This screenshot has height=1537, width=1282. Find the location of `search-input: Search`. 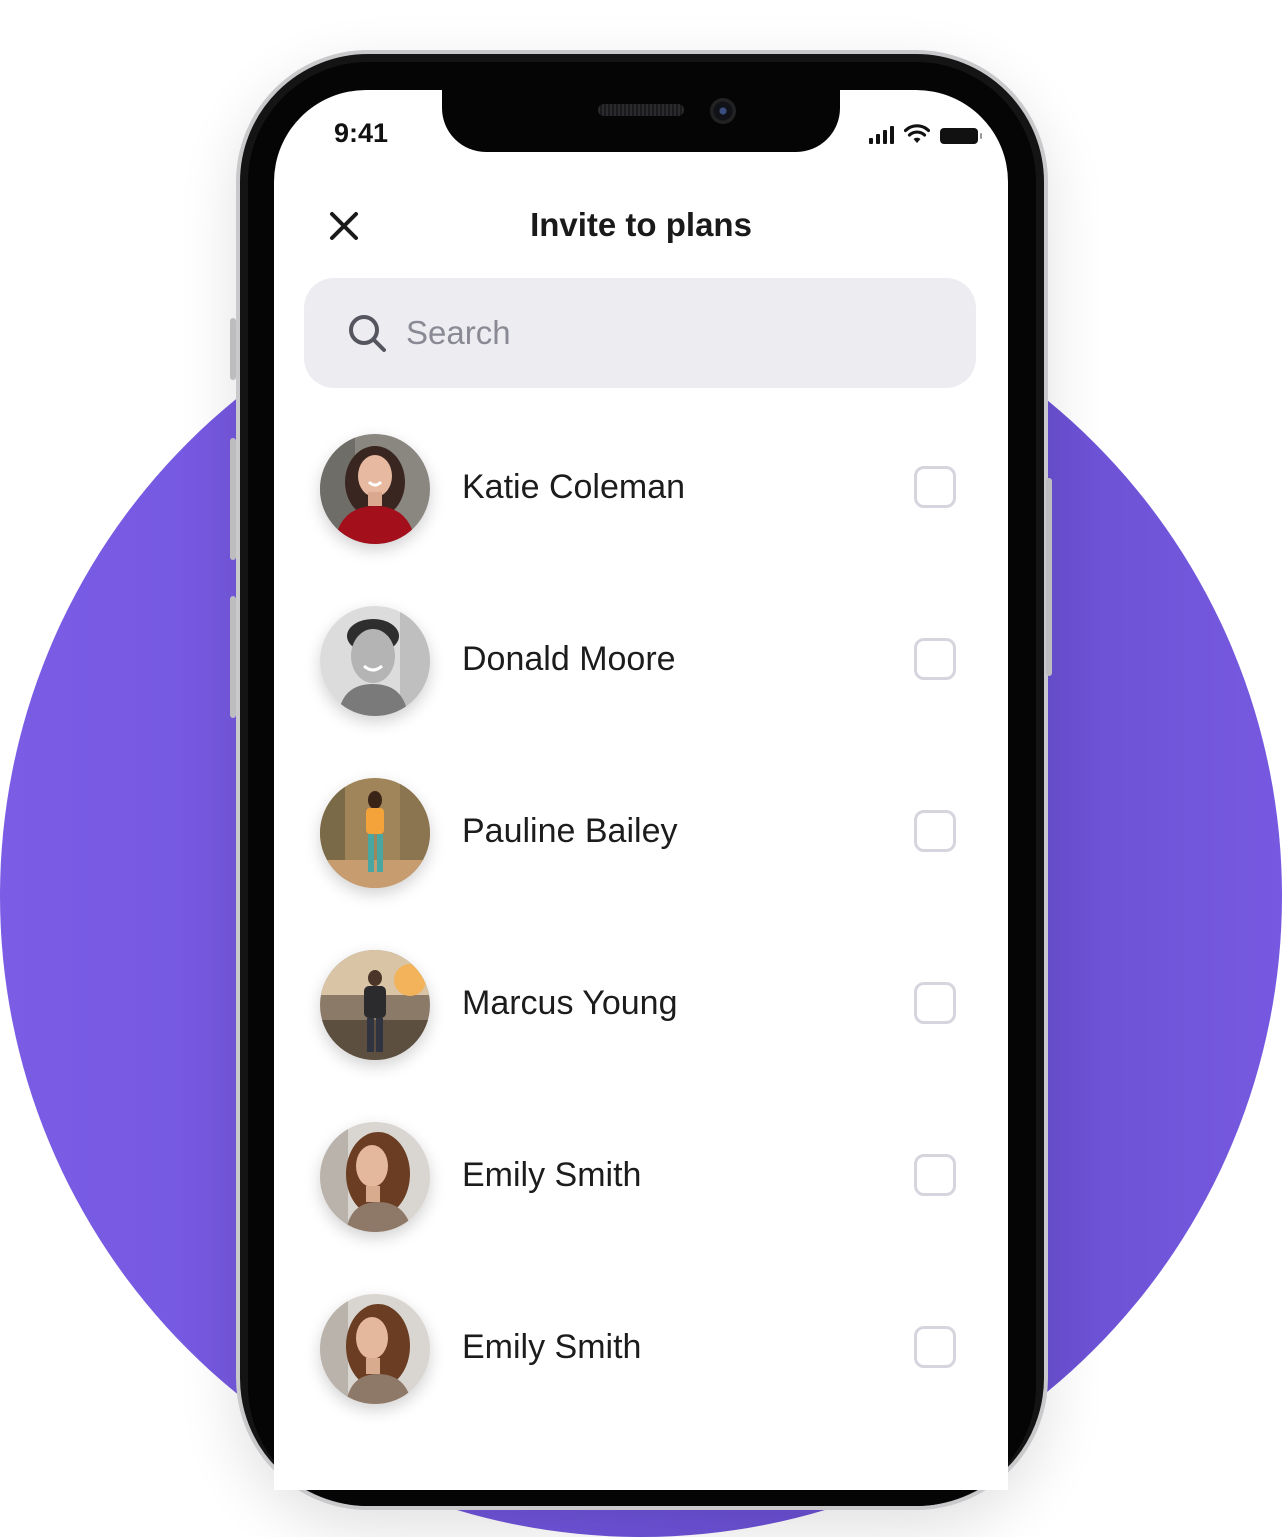

search-input: Search is located at coordinates (640, 333).